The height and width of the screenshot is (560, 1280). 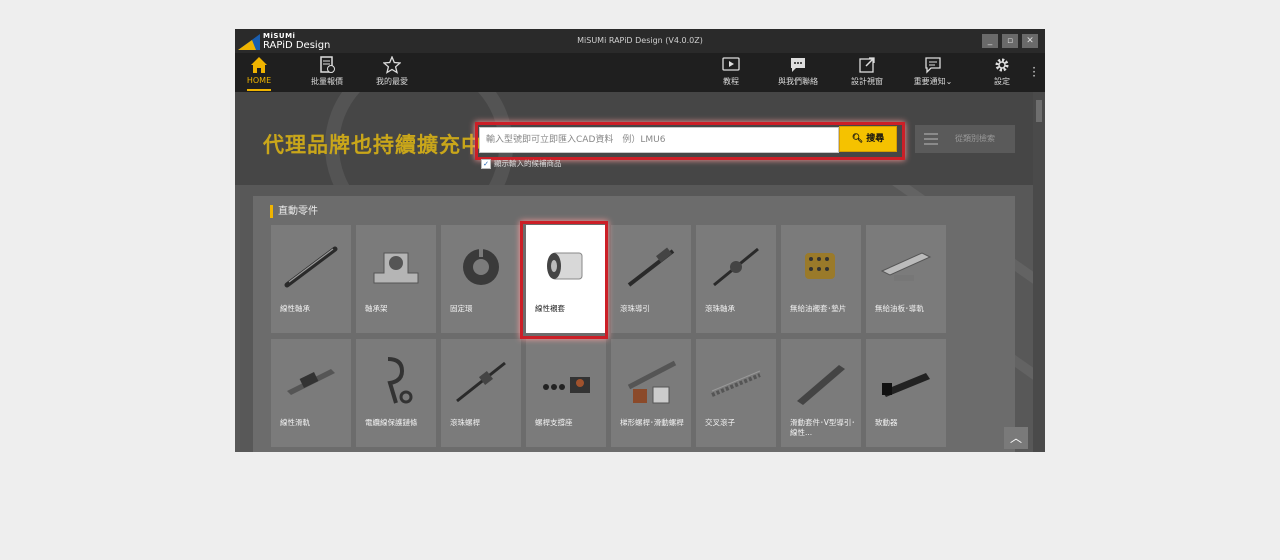 What do you see at coordinates (931, 140) in the screenshot?
I see `menu-lines-icon` at bounding box center [931, 140].